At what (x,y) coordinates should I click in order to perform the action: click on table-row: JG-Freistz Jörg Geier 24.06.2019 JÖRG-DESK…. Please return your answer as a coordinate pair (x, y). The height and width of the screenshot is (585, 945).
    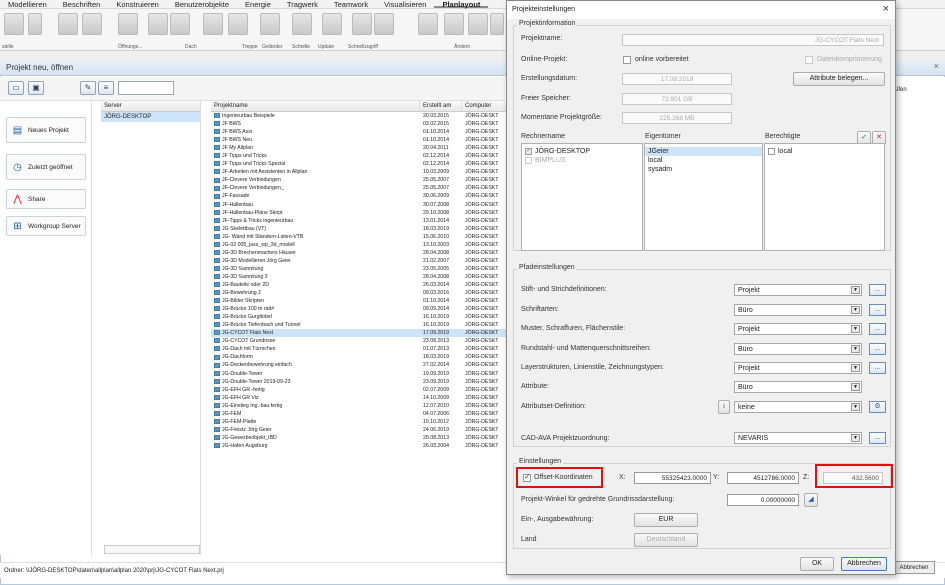
    Looking at the image, I should click on (359, 430).